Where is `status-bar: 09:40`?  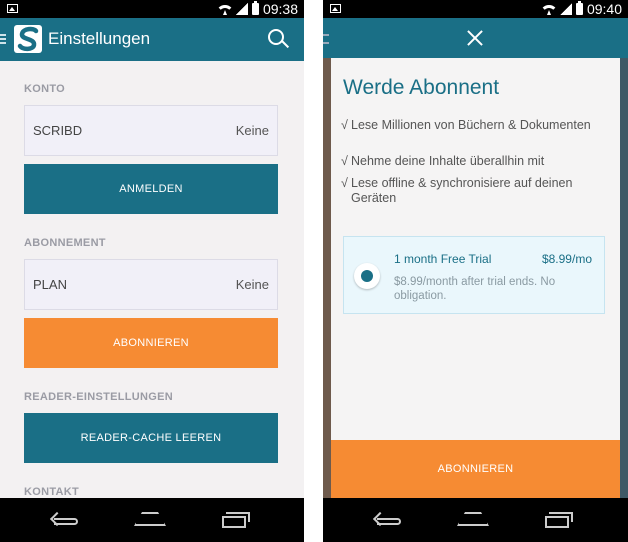 status-bar: 09:40 is located at coordinates (475, 9).